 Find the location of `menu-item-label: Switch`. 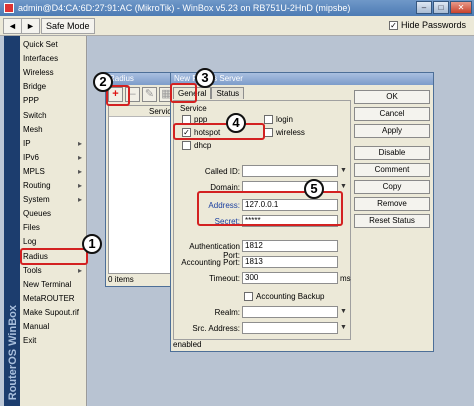

menu-item-label: Switch is located at coordinates (35, 115).